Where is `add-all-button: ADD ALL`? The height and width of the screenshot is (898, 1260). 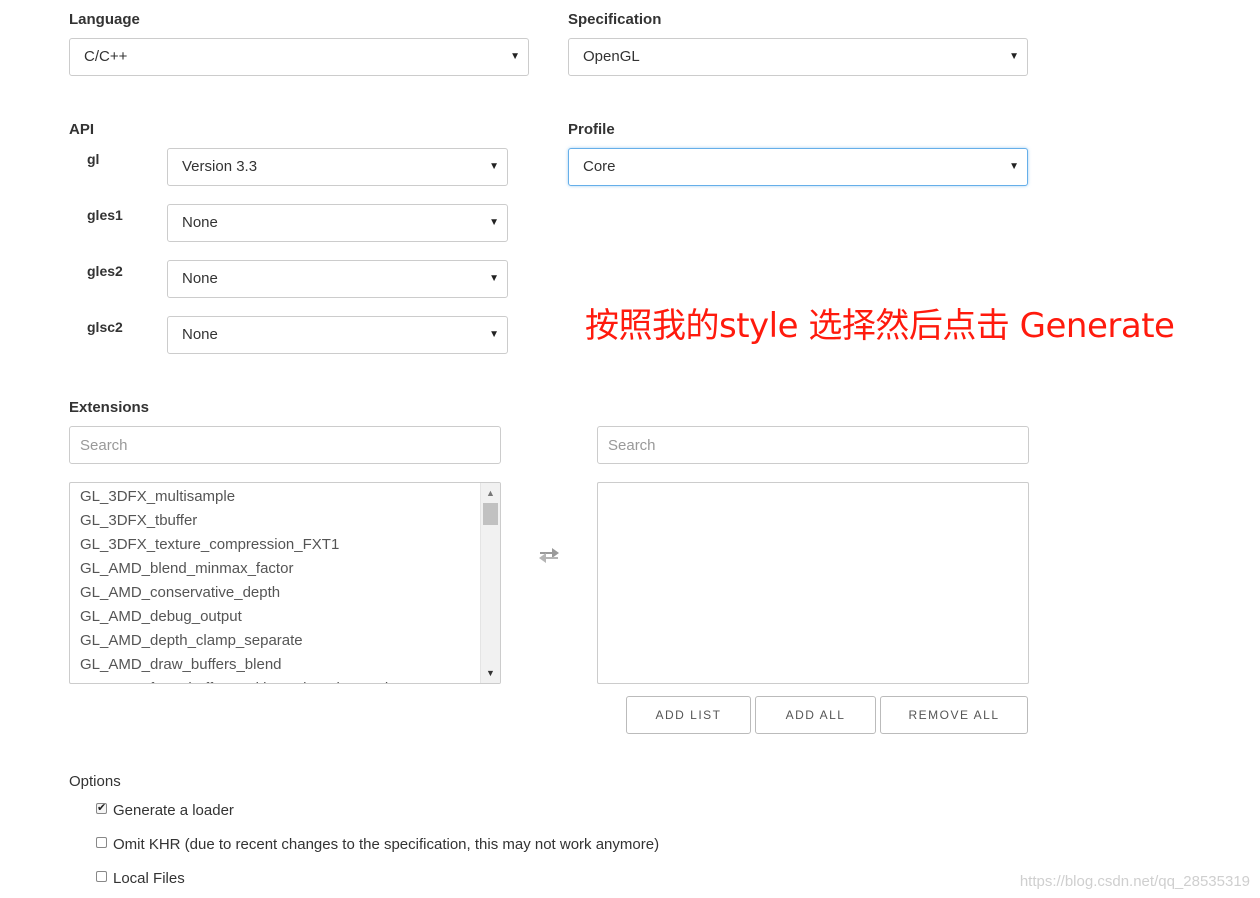
add-all-button: ADD ALL is located at coordinates (815, 715).